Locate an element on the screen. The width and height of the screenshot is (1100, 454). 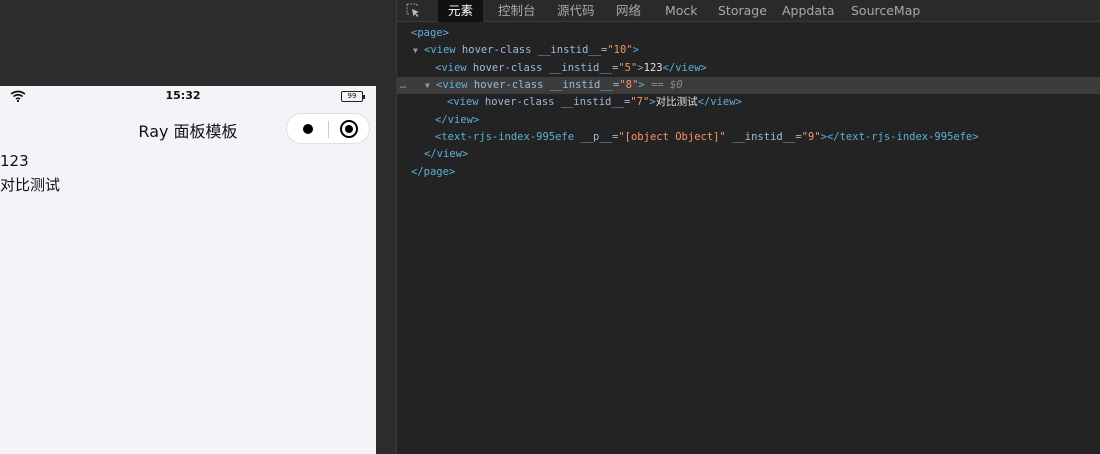
tree-row-view-8-close: </view> is located at coordinates (748, 120).